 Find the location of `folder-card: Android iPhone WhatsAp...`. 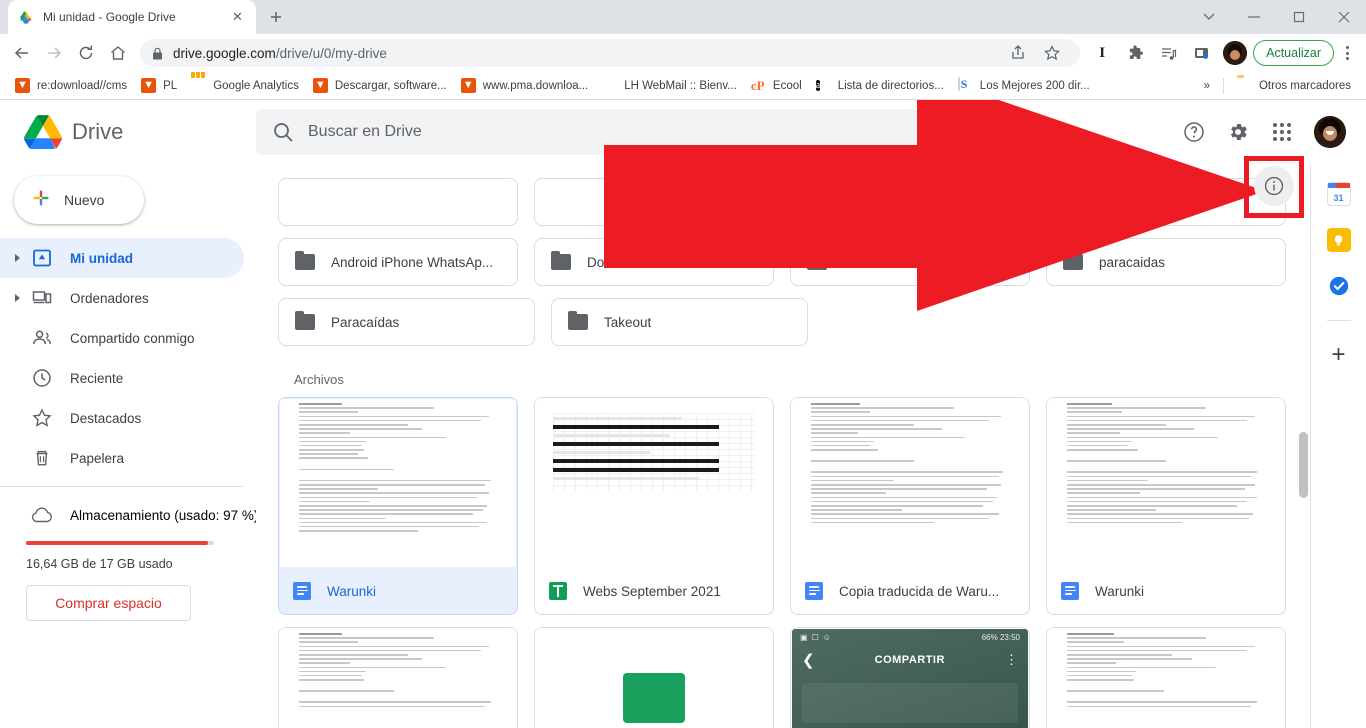

folder-card: Android iPhone WhatsAp... is located at coordinates (398, 262).